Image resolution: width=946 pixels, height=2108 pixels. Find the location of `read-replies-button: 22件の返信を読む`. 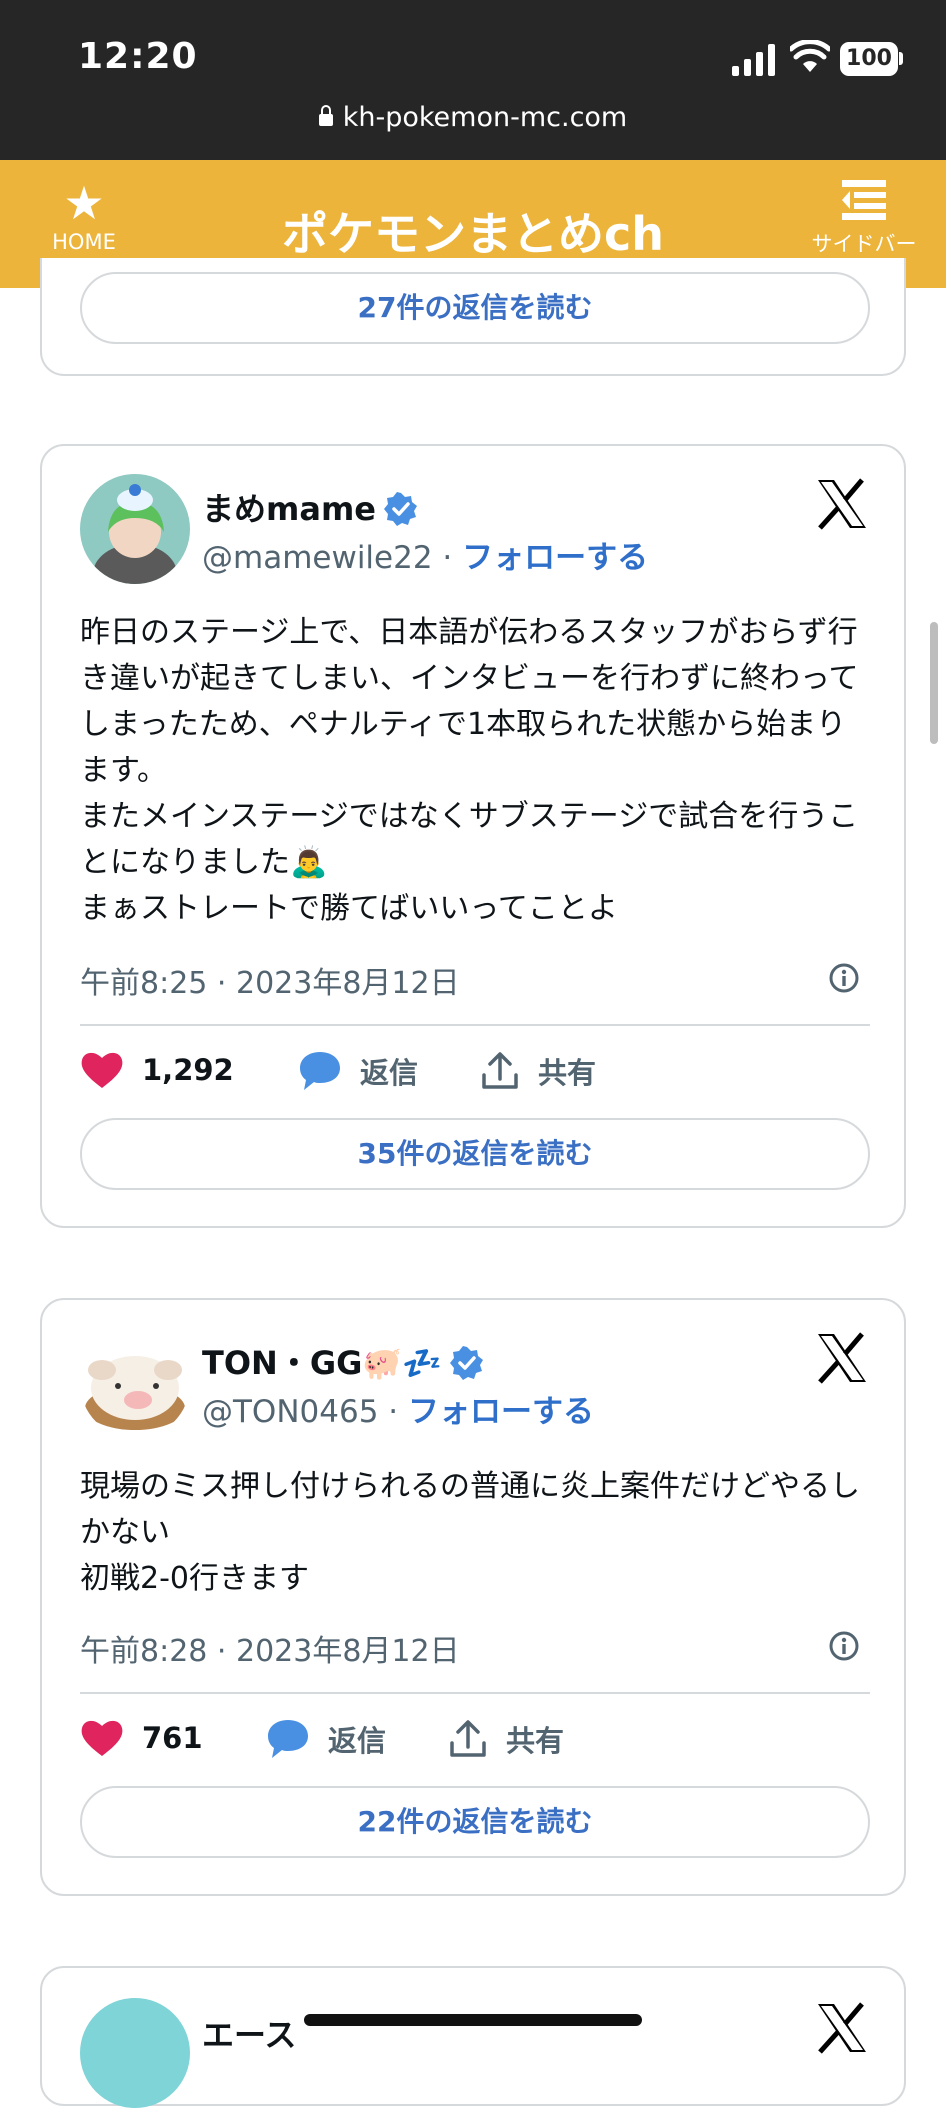

read-replies-button: 22件の返信を読む is located at coordinates (475, 1822).